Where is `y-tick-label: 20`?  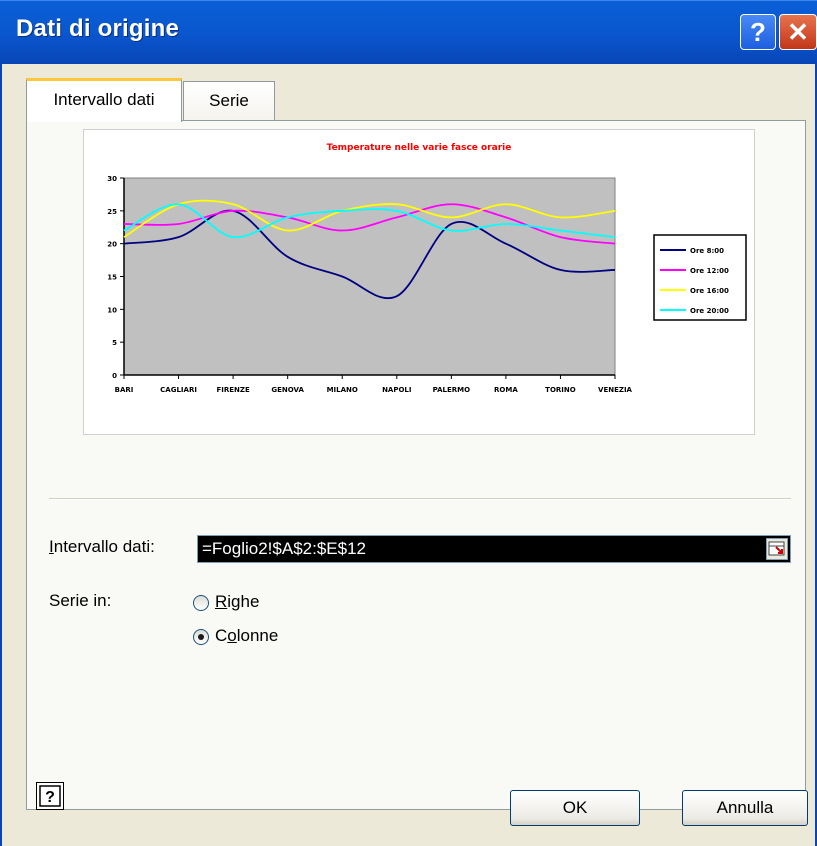
y-tick-label: 20 is located at coordinates (112, 245).